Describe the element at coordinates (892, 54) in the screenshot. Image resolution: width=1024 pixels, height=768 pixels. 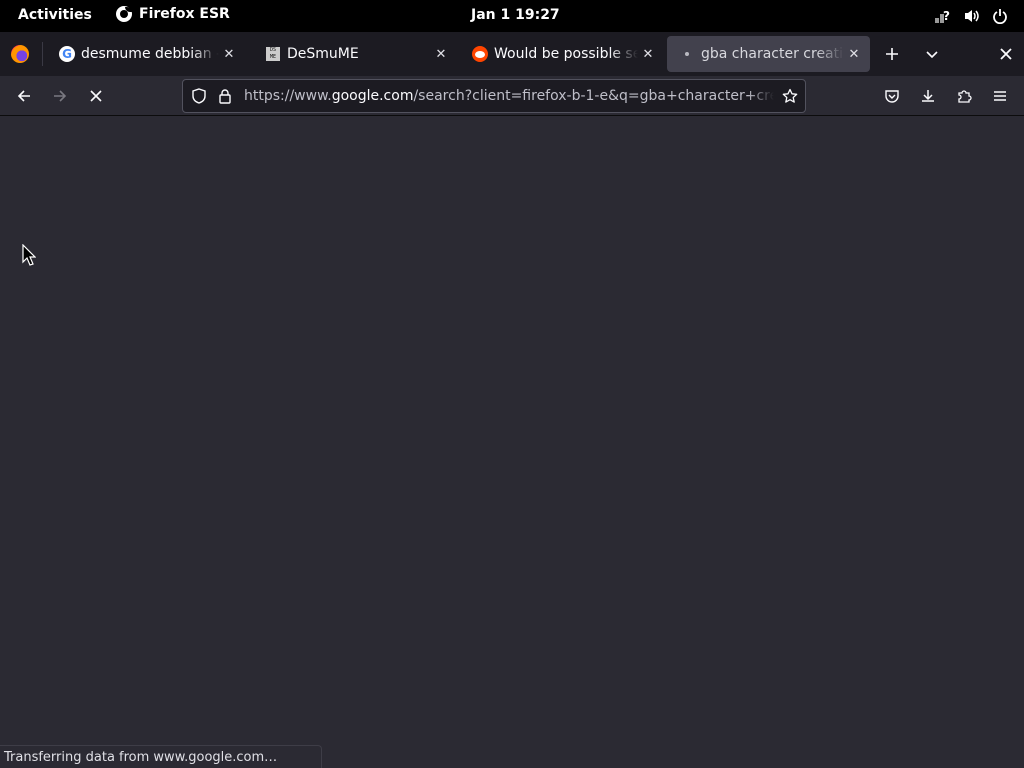
I see `new-tab-plus-icon` at that location.